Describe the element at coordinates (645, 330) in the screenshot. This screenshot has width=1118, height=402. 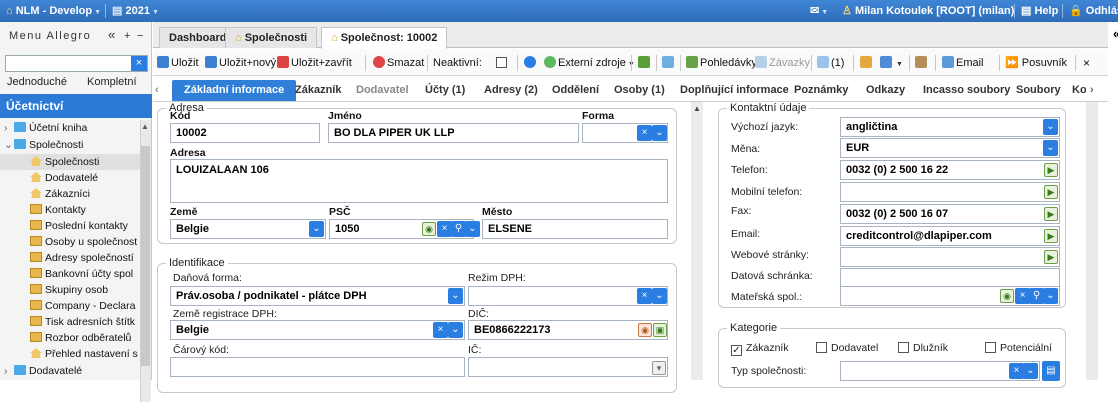
I see `verify-icon: ◉` at that location.